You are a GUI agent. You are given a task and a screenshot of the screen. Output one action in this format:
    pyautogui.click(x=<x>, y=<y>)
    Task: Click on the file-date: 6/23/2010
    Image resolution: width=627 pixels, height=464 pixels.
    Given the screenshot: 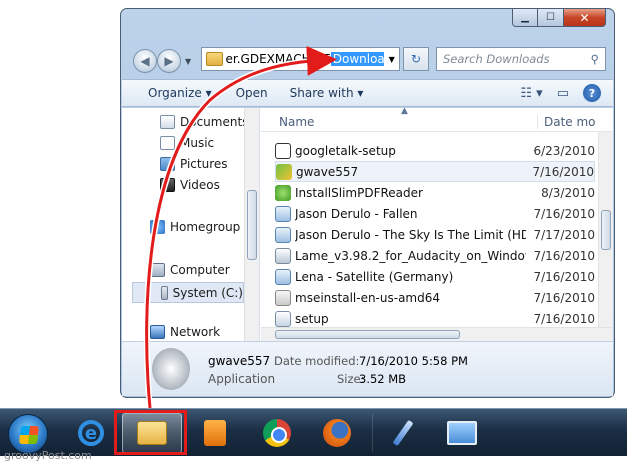 What is the action you would take?
    pyautogui.click(x=564, y=150)
    